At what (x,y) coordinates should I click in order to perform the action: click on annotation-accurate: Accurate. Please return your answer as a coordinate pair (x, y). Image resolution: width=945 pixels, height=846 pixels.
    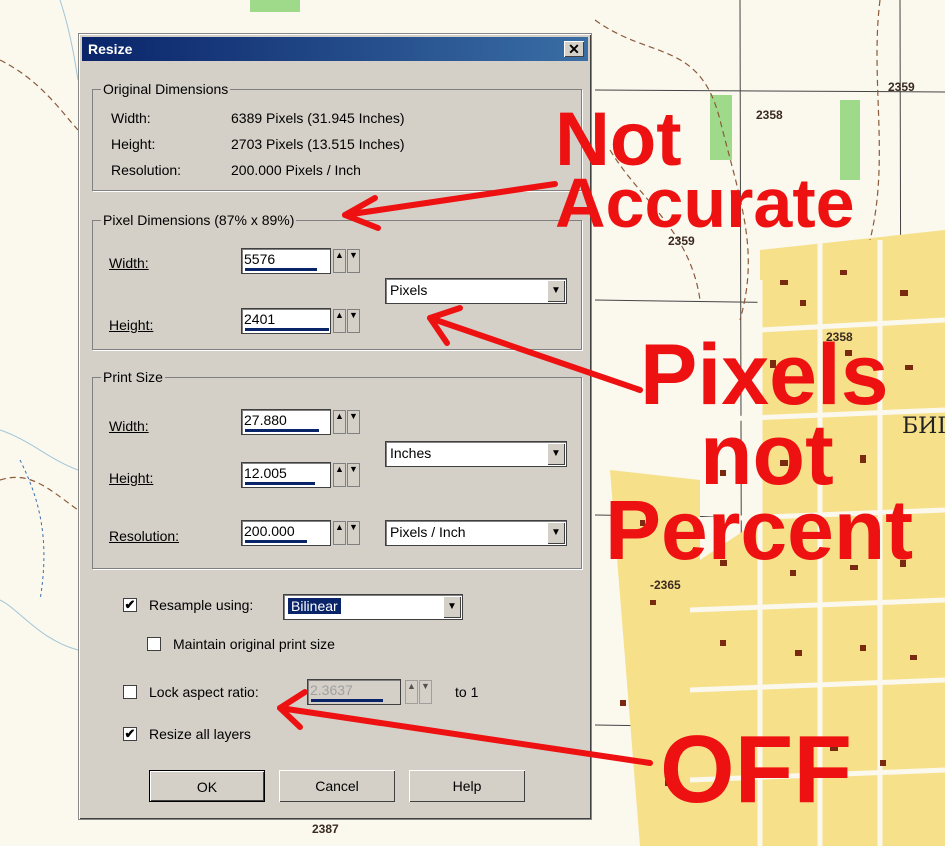
    Looking at the image, I should click on (705, 203).